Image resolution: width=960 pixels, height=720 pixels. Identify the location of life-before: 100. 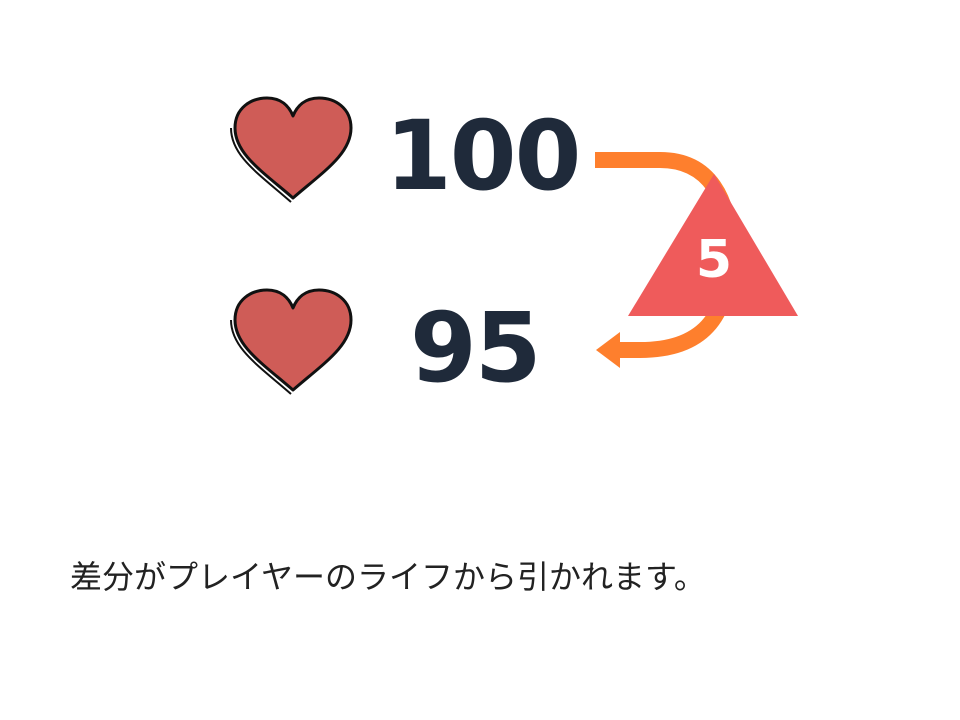
(483, 156).